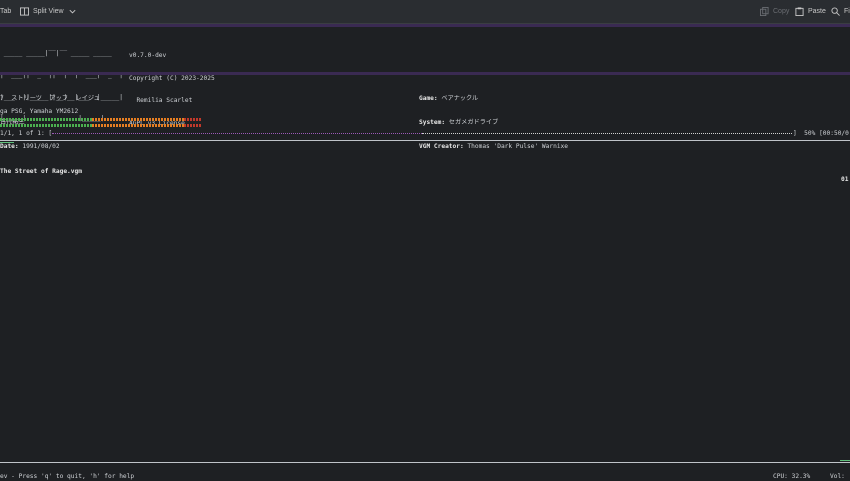 Image resolution: width=850 pixels, height=481 pixels. I want to click on playlist-top-marker, so click(7, 142).